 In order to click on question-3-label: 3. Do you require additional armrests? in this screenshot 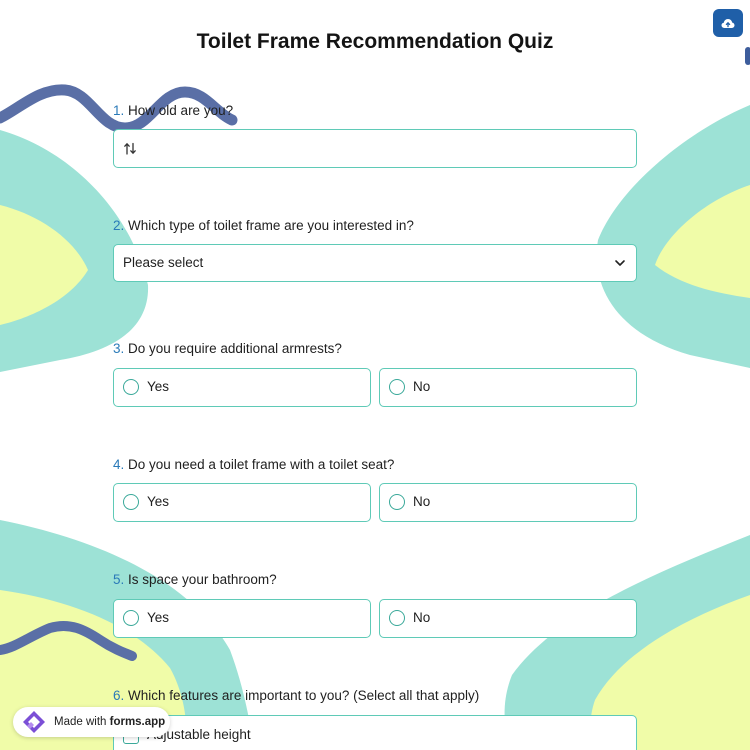, I will do `click(227, 348)`.